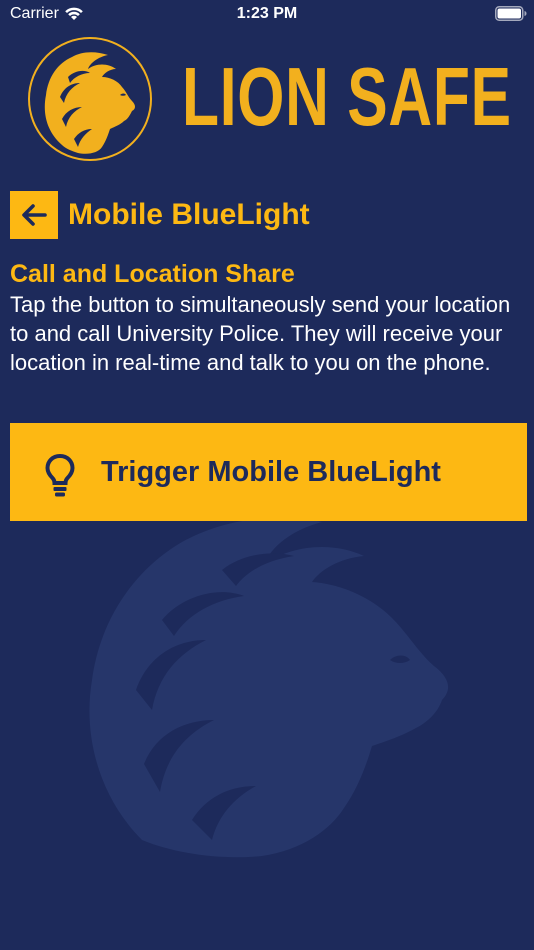  Describe the element at coordinates (347, 96) in the screenshot. I see `app-title: LION SAFE` at that location.